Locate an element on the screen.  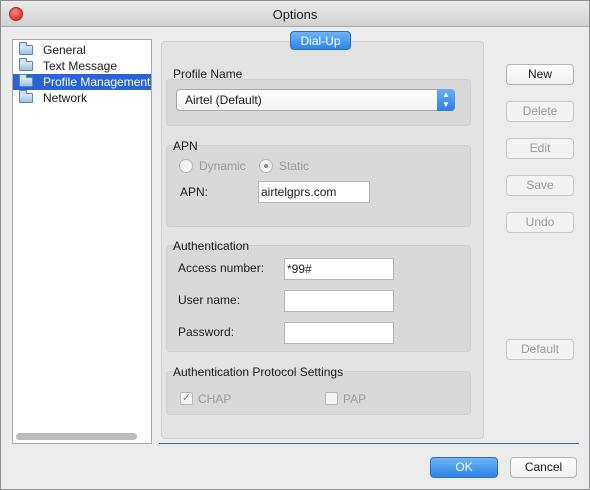
tree-item-profile-management: Profile Management is located at coordinates (82, 82).